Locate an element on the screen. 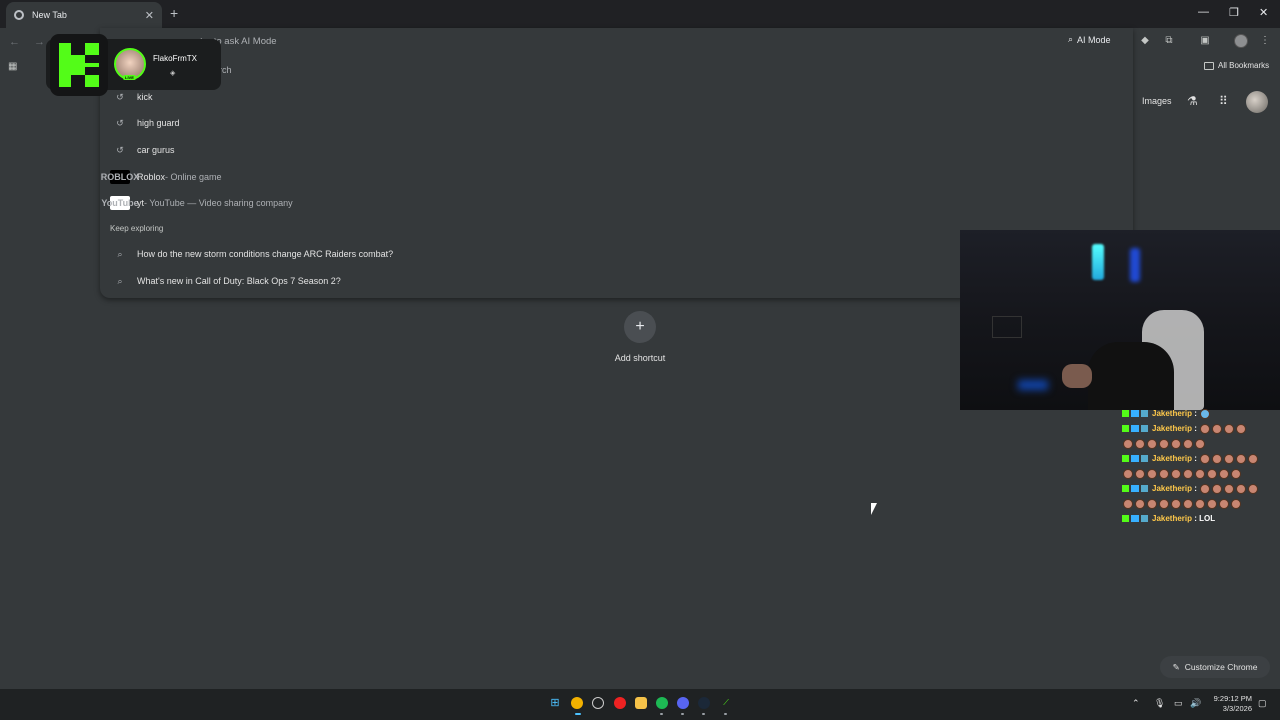 Image resolution: width=1280 pixels, height=720 pixels. customize-chrome-button: ✎ Customize Chrome is located at coordinates (1215, 667).